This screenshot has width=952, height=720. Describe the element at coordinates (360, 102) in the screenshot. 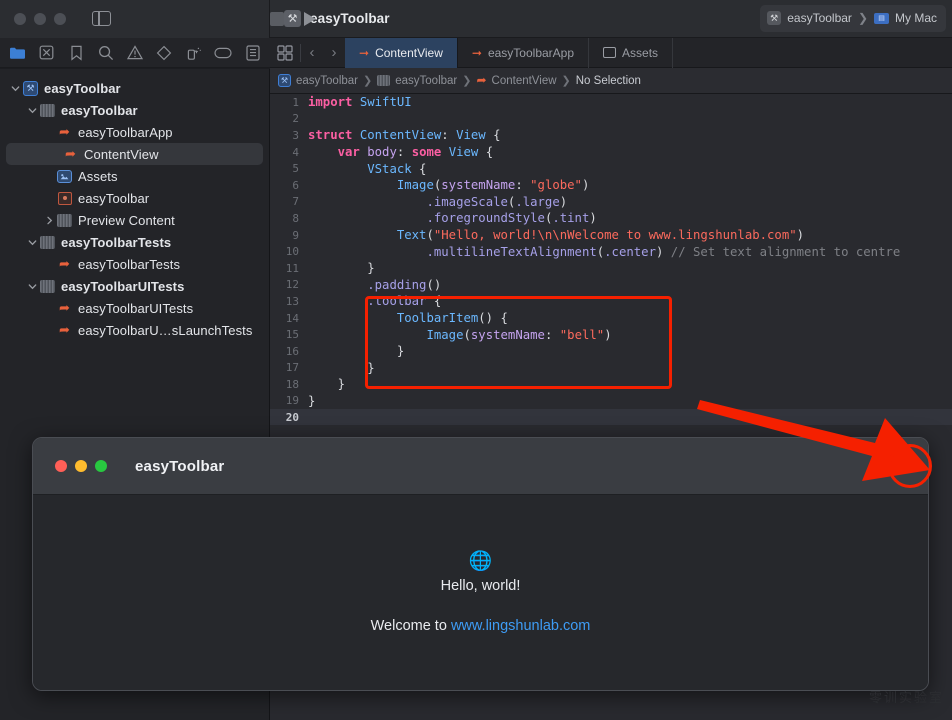

I see `code-text: import SwiftUI` at that location.